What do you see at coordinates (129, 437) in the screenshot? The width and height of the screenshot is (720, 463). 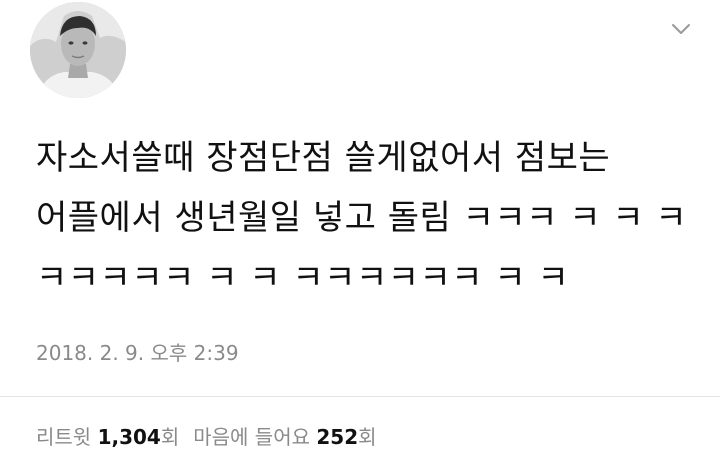 I see `retweets-count: 1,304` at bounding box center [129, 437].